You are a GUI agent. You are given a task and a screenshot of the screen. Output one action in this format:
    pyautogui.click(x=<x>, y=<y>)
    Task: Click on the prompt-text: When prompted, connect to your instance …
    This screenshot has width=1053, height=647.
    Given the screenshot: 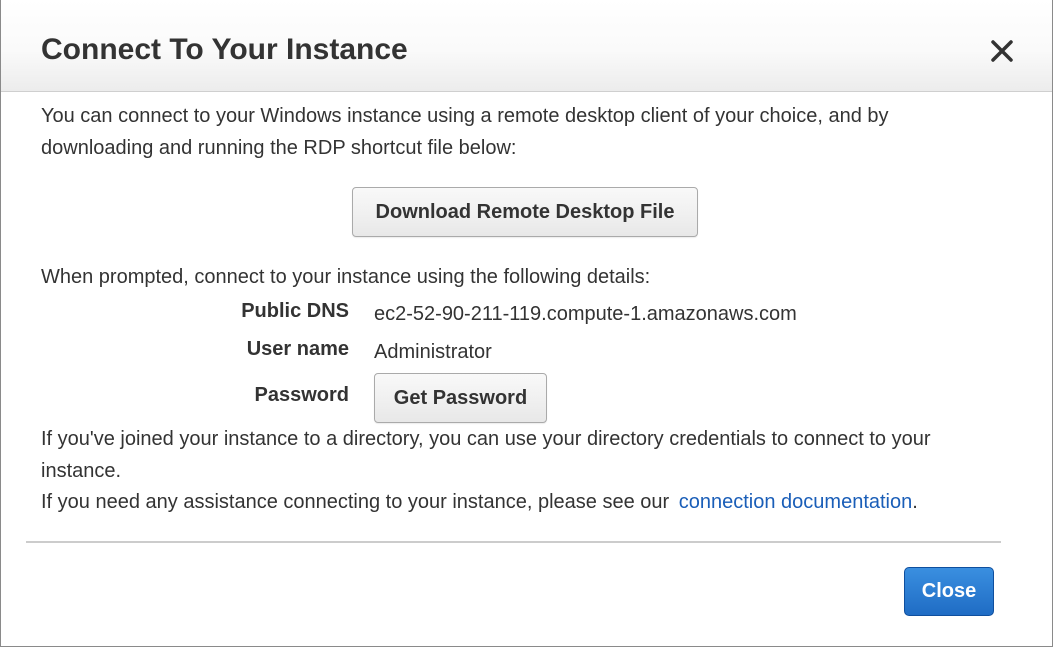 What is the action you would take?
    pyautogui.click(x=346, y=277)
    